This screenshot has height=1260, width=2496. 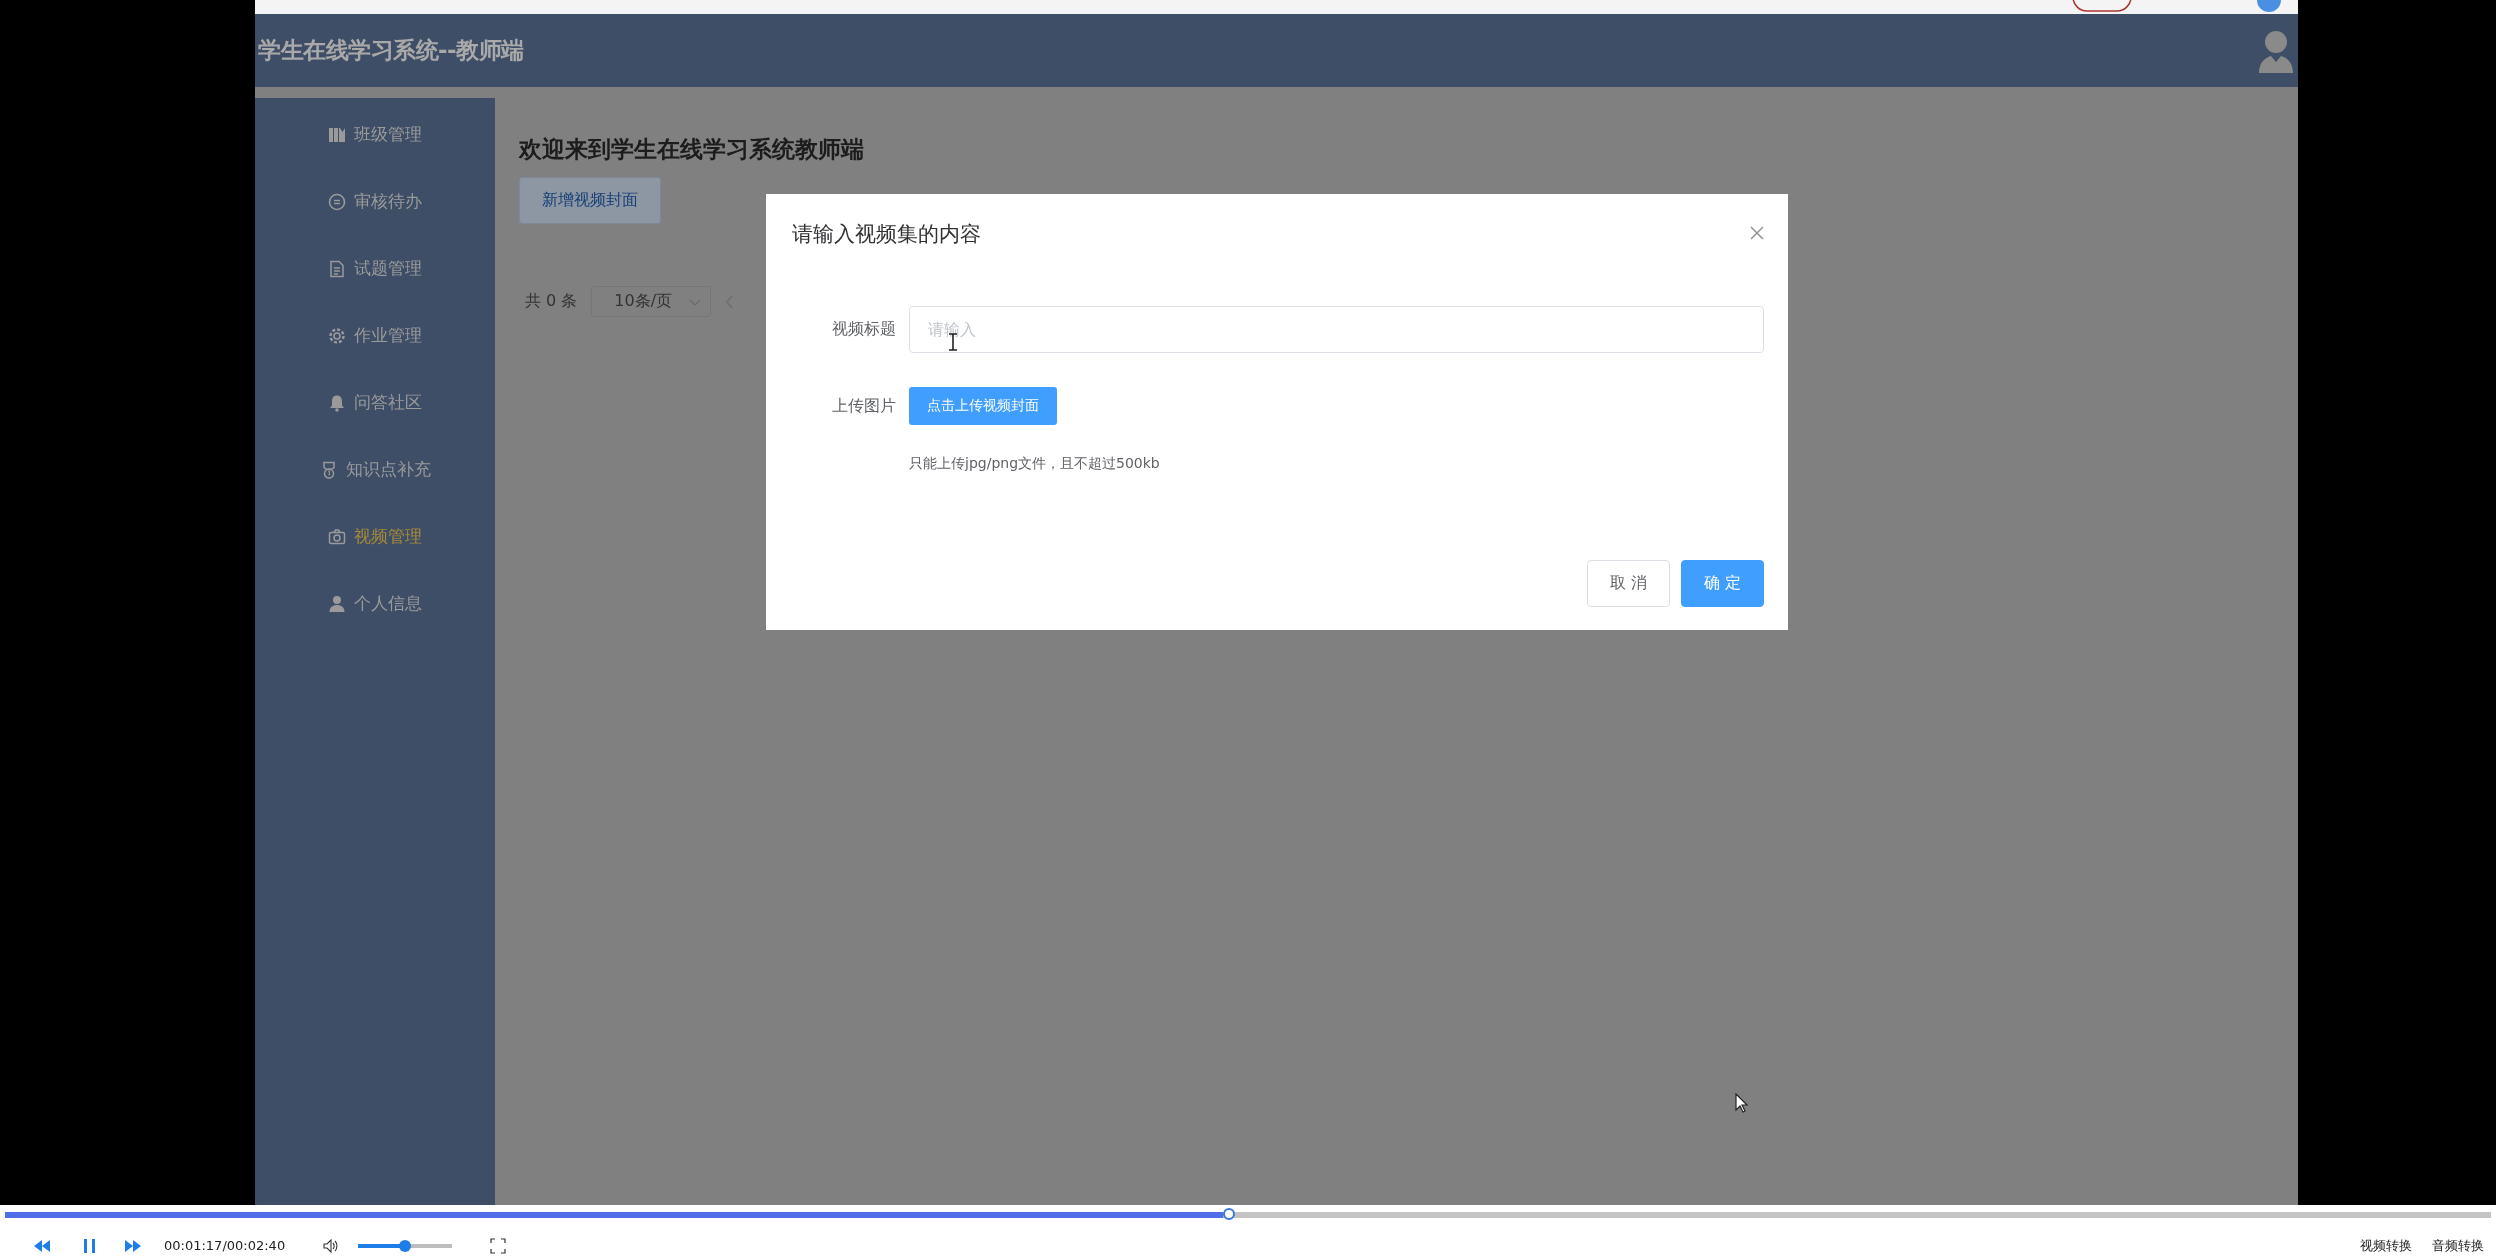 What do you see at coordinates (1035, 464) in the screenshot?
I see `upload-hint: 只能上传jpg/png文件，且不超过500kb` at bounding box center [1035, 464].